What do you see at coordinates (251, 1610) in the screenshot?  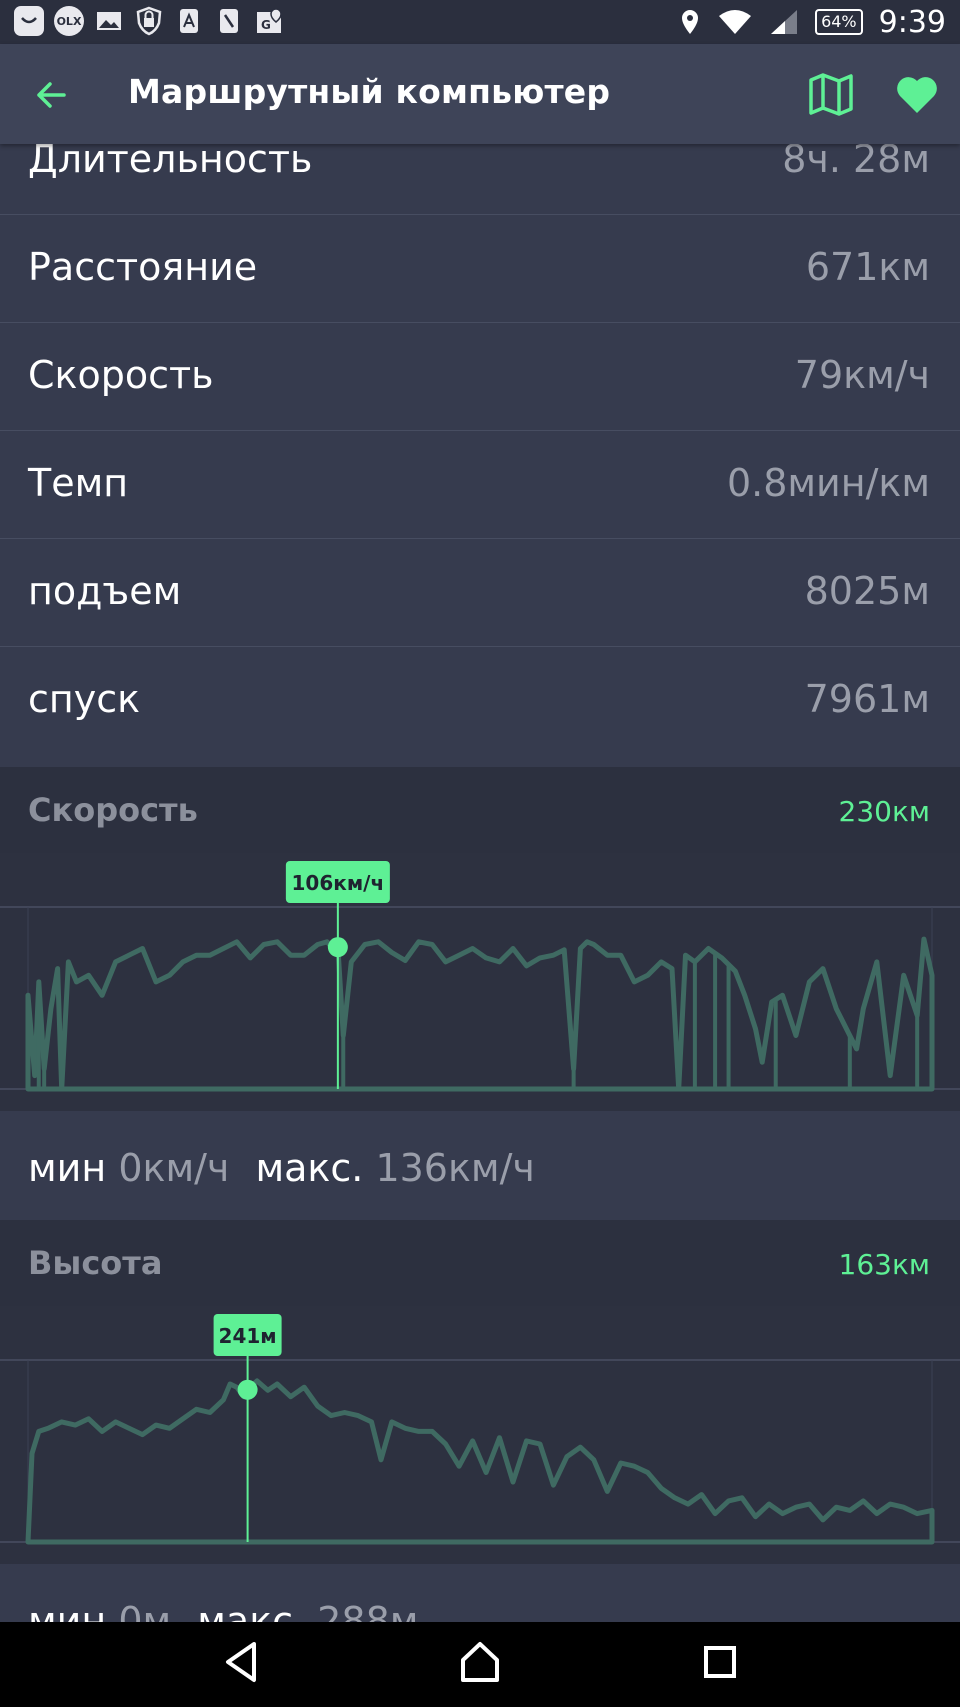 I see `altitude-max-label: макс.` at bounding box center [251, 1610].